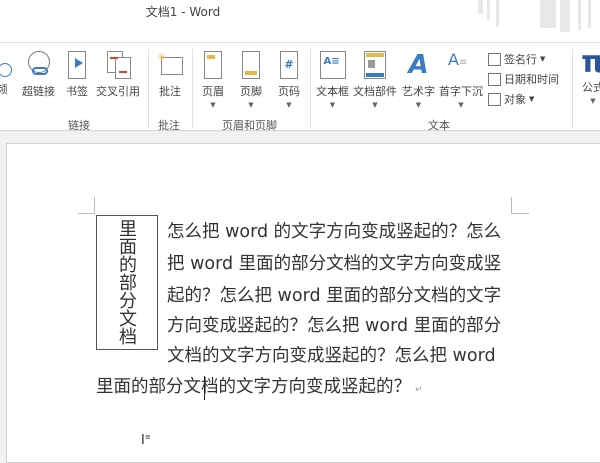 This screenshot has height=463, width=600. What do you see at coordinates (375, 80) in the screenshot?
I see `quick-parts-button: 文档部件 ▼` at bounding box center [375, 80].